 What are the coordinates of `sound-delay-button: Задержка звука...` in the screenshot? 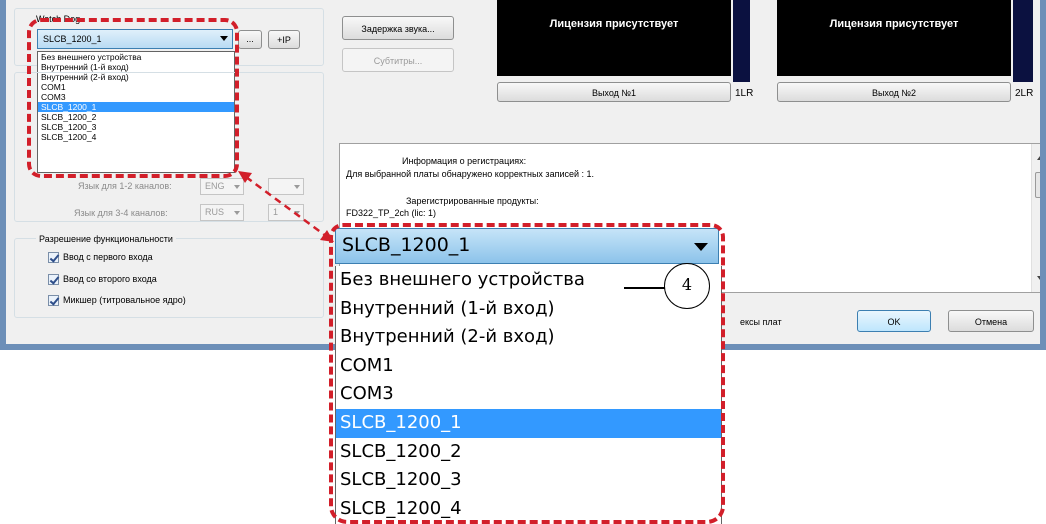 It's located at (398, 28).